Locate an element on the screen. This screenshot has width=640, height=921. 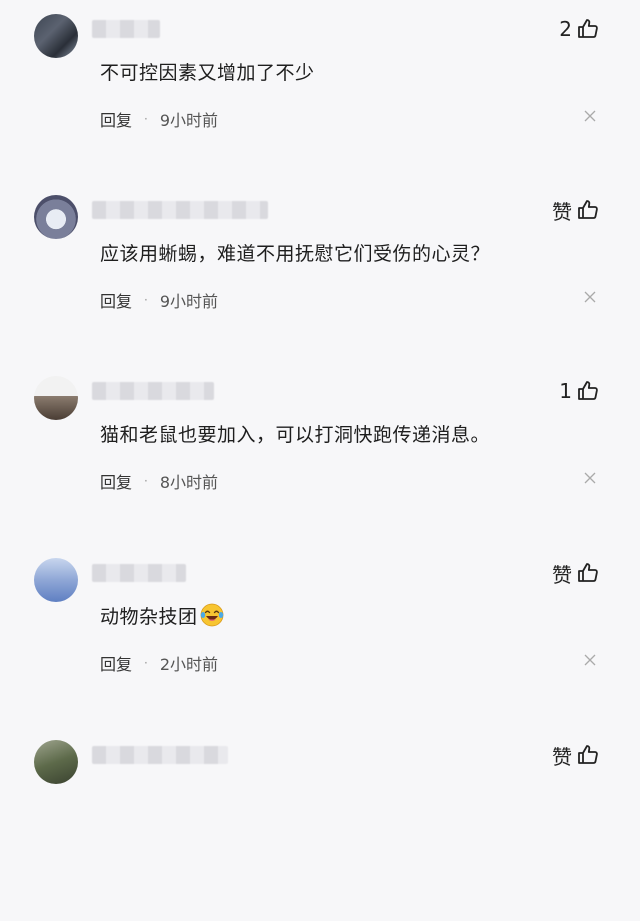
comment-meta: 回复 · 2小时前 is located at coordinates (159, 663).